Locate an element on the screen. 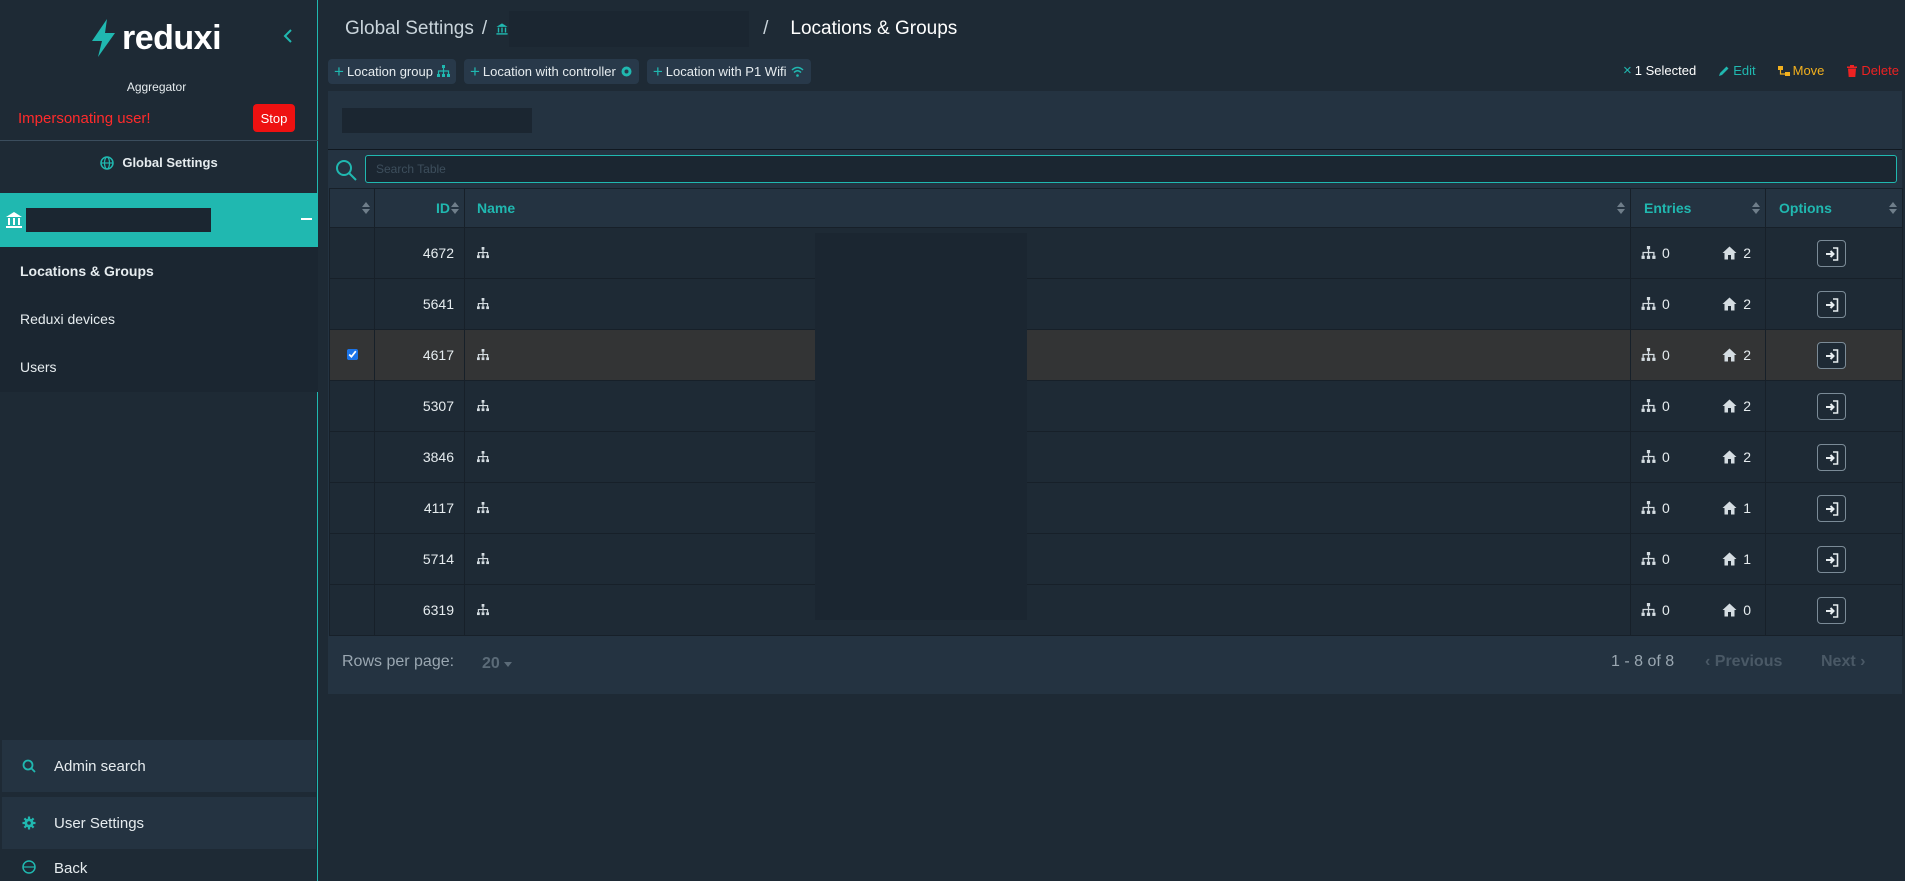  sidebar-organization-item is located at coordinates (159, 220).